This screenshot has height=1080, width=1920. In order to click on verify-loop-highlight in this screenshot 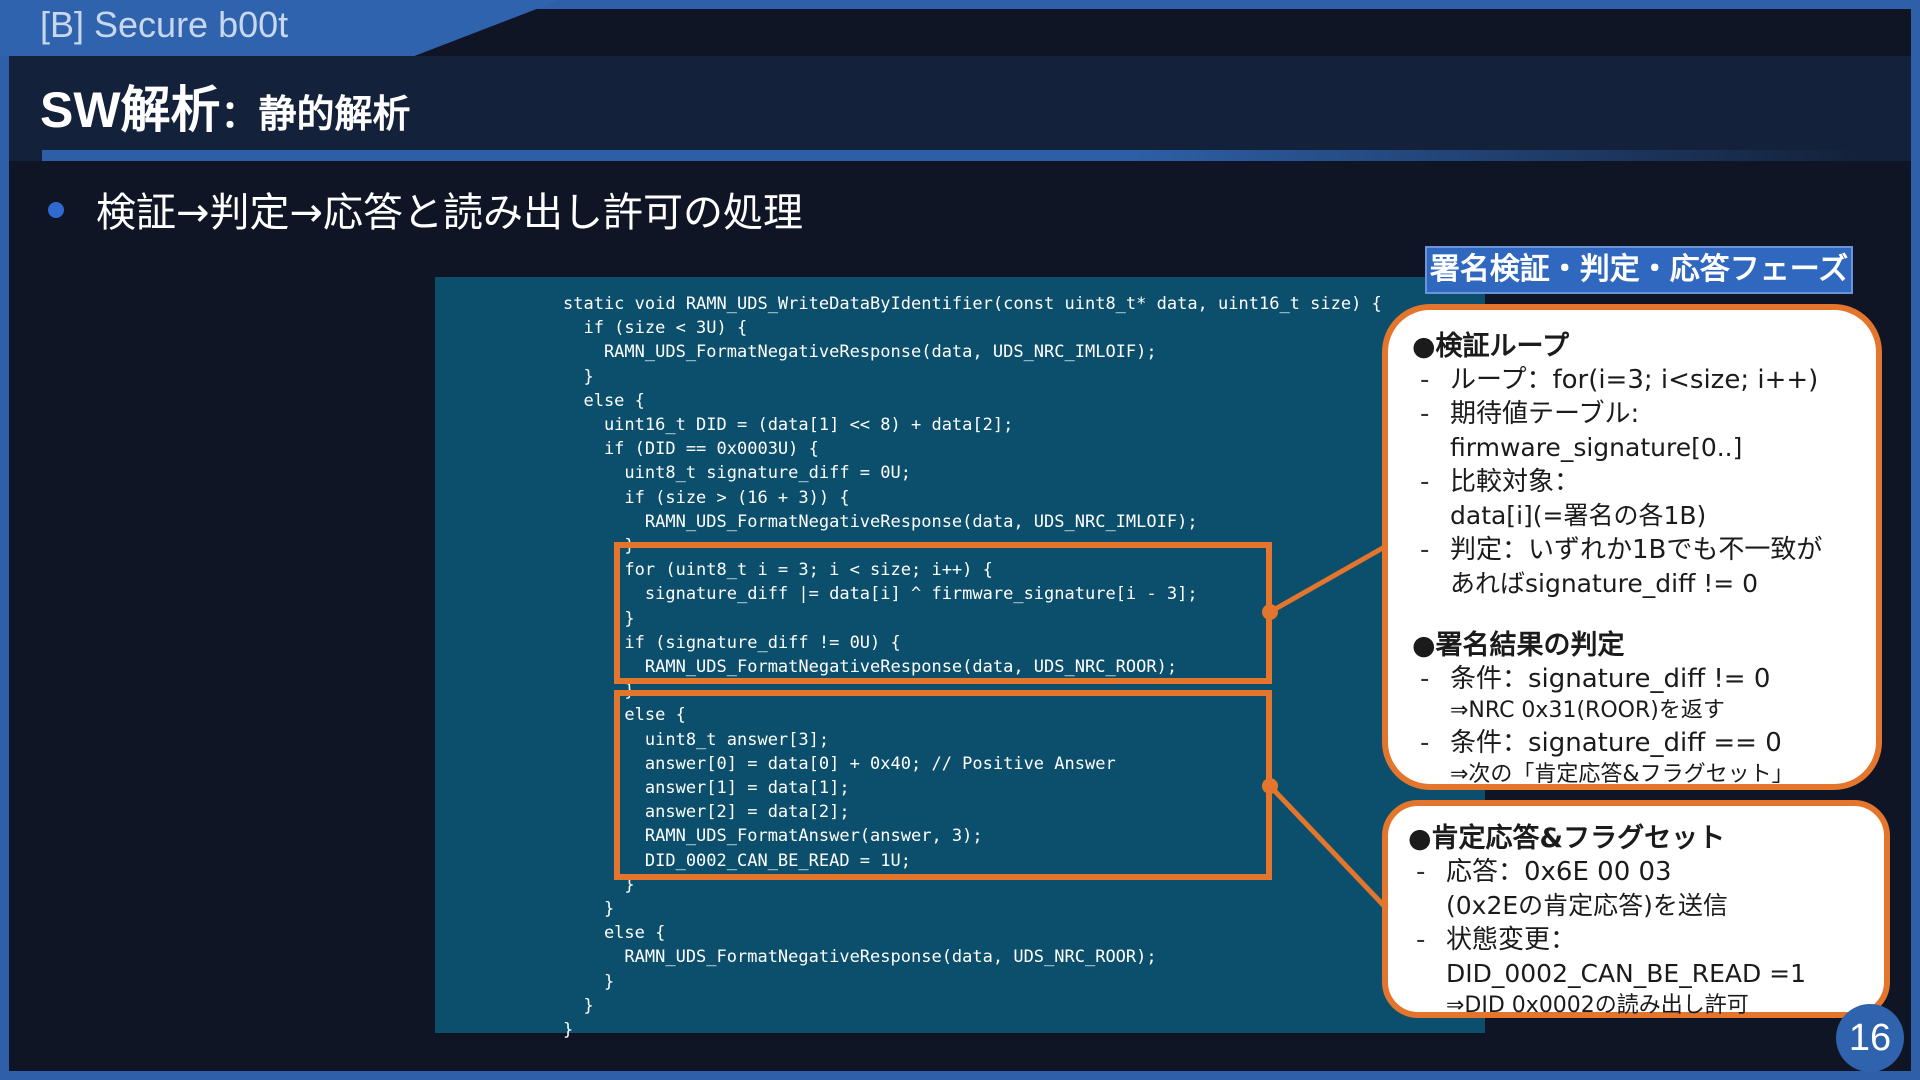, I will do `click(943, 613)`.